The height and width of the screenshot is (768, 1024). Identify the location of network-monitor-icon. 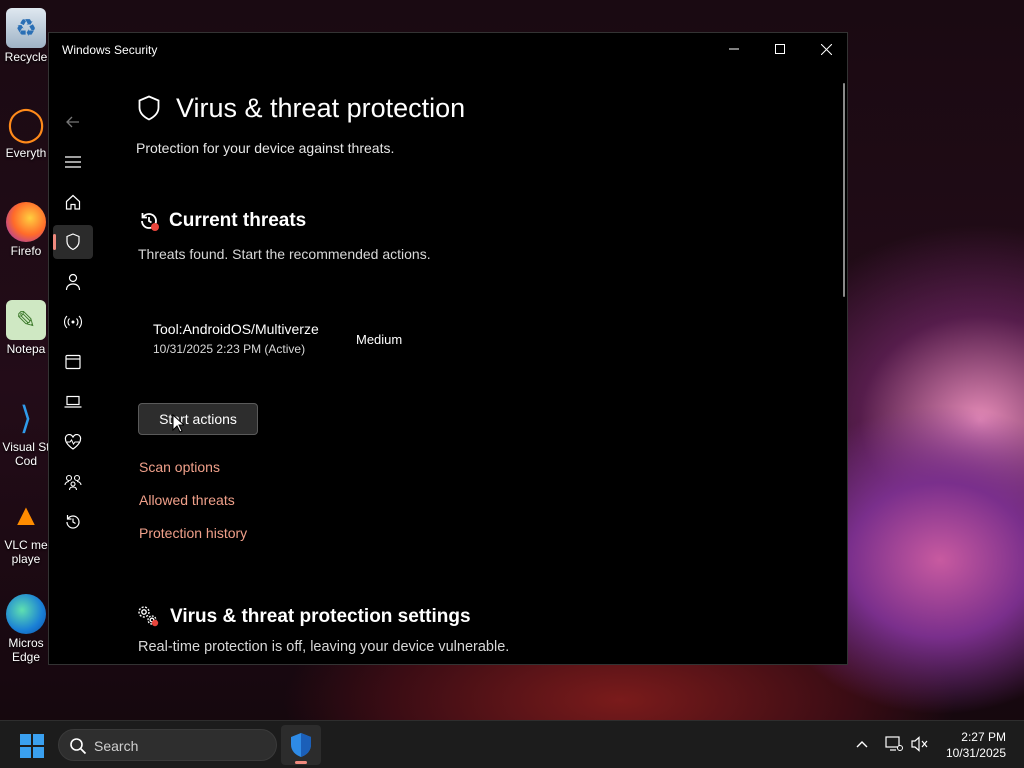
(894, 743).